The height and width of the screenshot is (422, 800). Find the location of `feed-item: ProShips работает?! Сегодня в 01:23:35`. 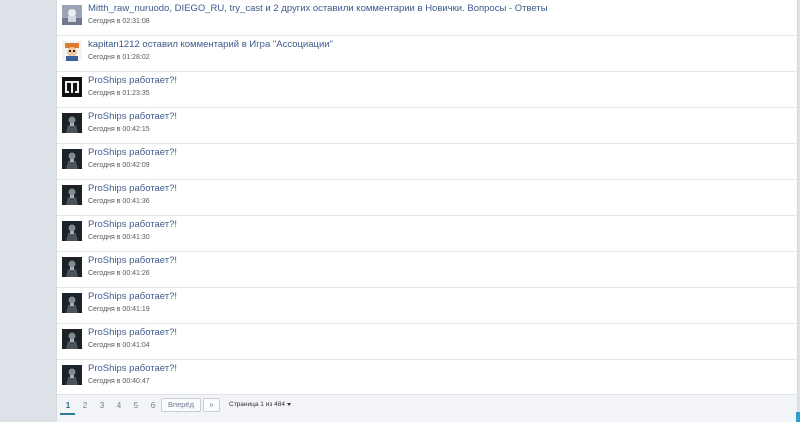

feed-item: ProShips работает?! Сегодня в 01:23:35 is located at coordinates (427, 90).